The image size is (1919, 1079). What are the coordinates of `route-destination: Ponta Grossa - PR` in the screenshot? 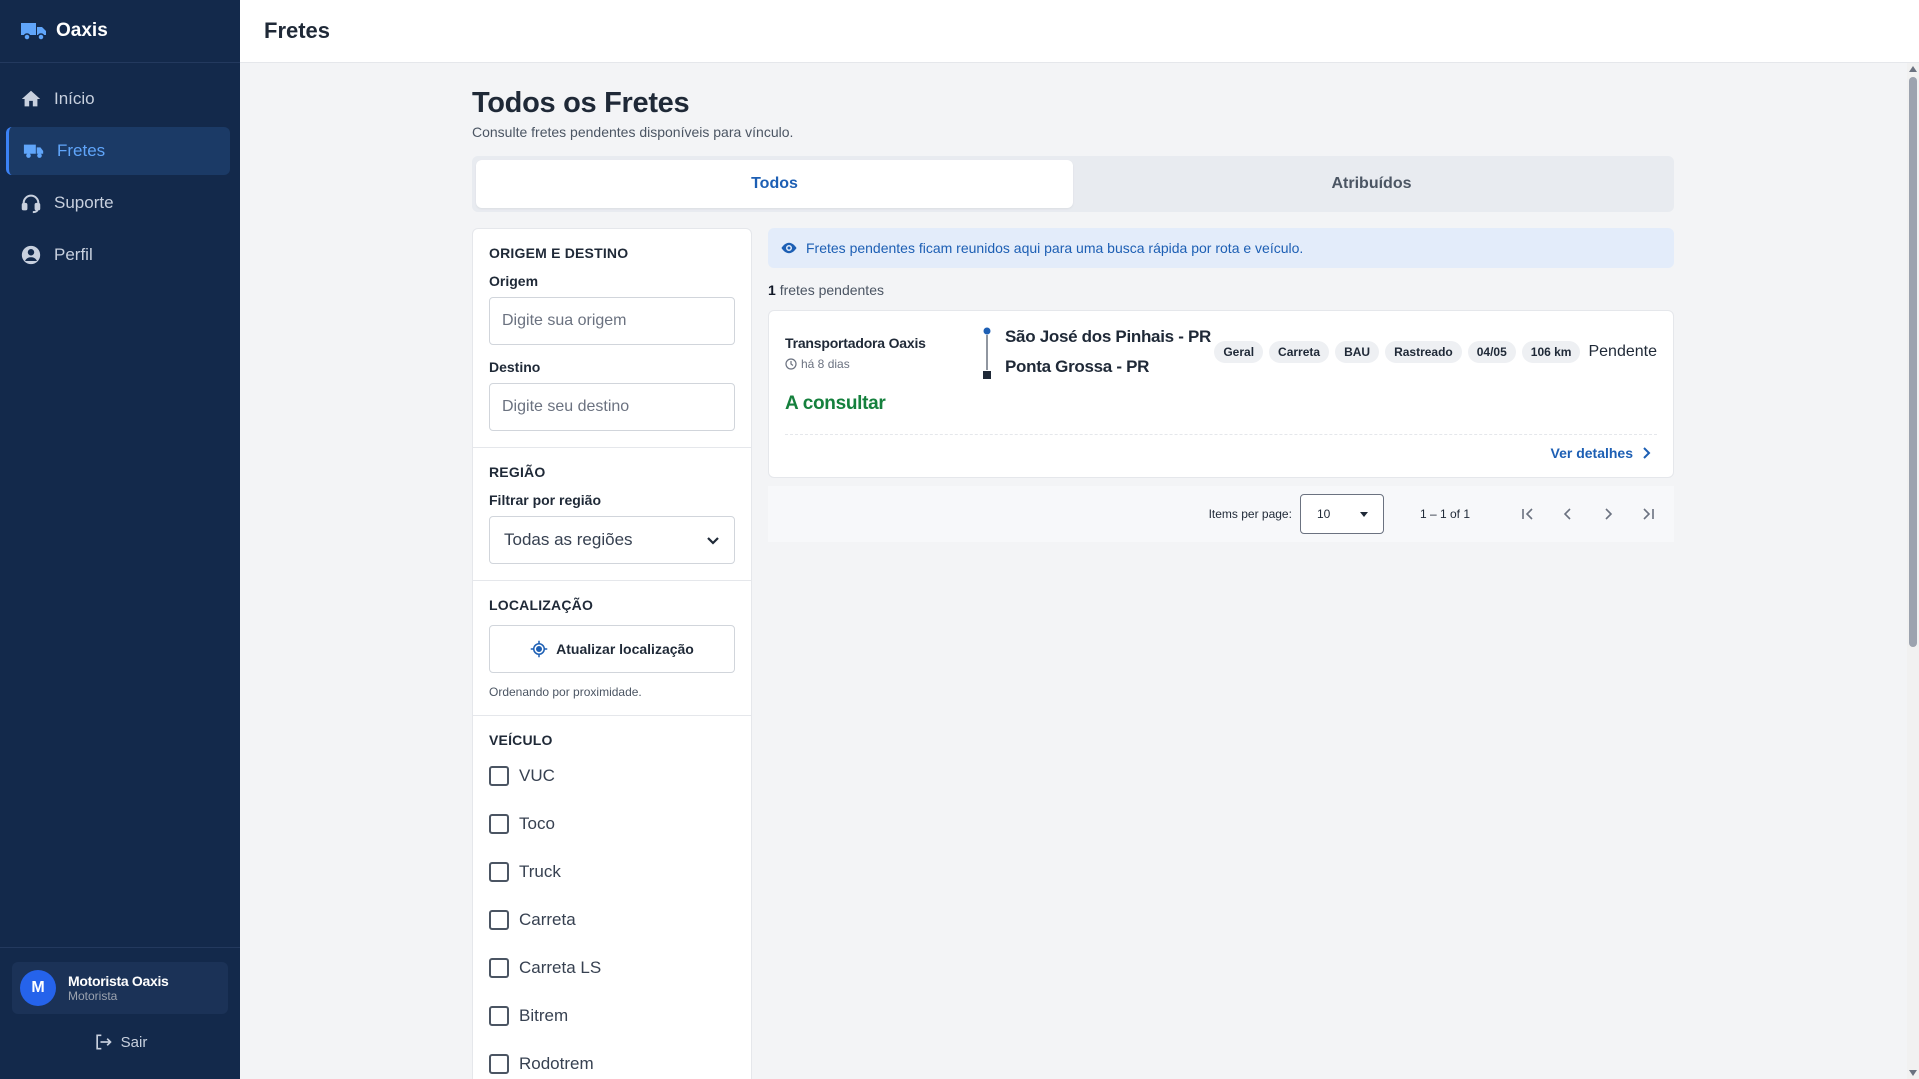 It's located at (1077, 366).